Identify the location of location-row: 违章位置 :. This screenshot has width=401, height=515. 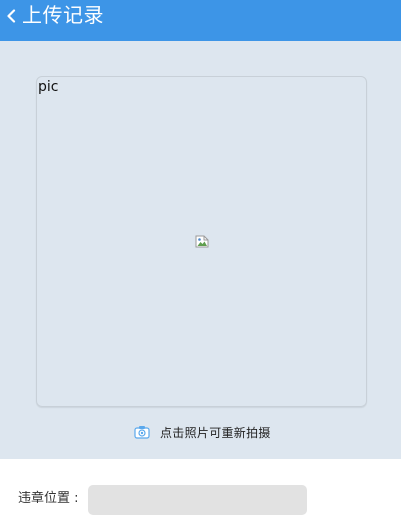
(200, 487).